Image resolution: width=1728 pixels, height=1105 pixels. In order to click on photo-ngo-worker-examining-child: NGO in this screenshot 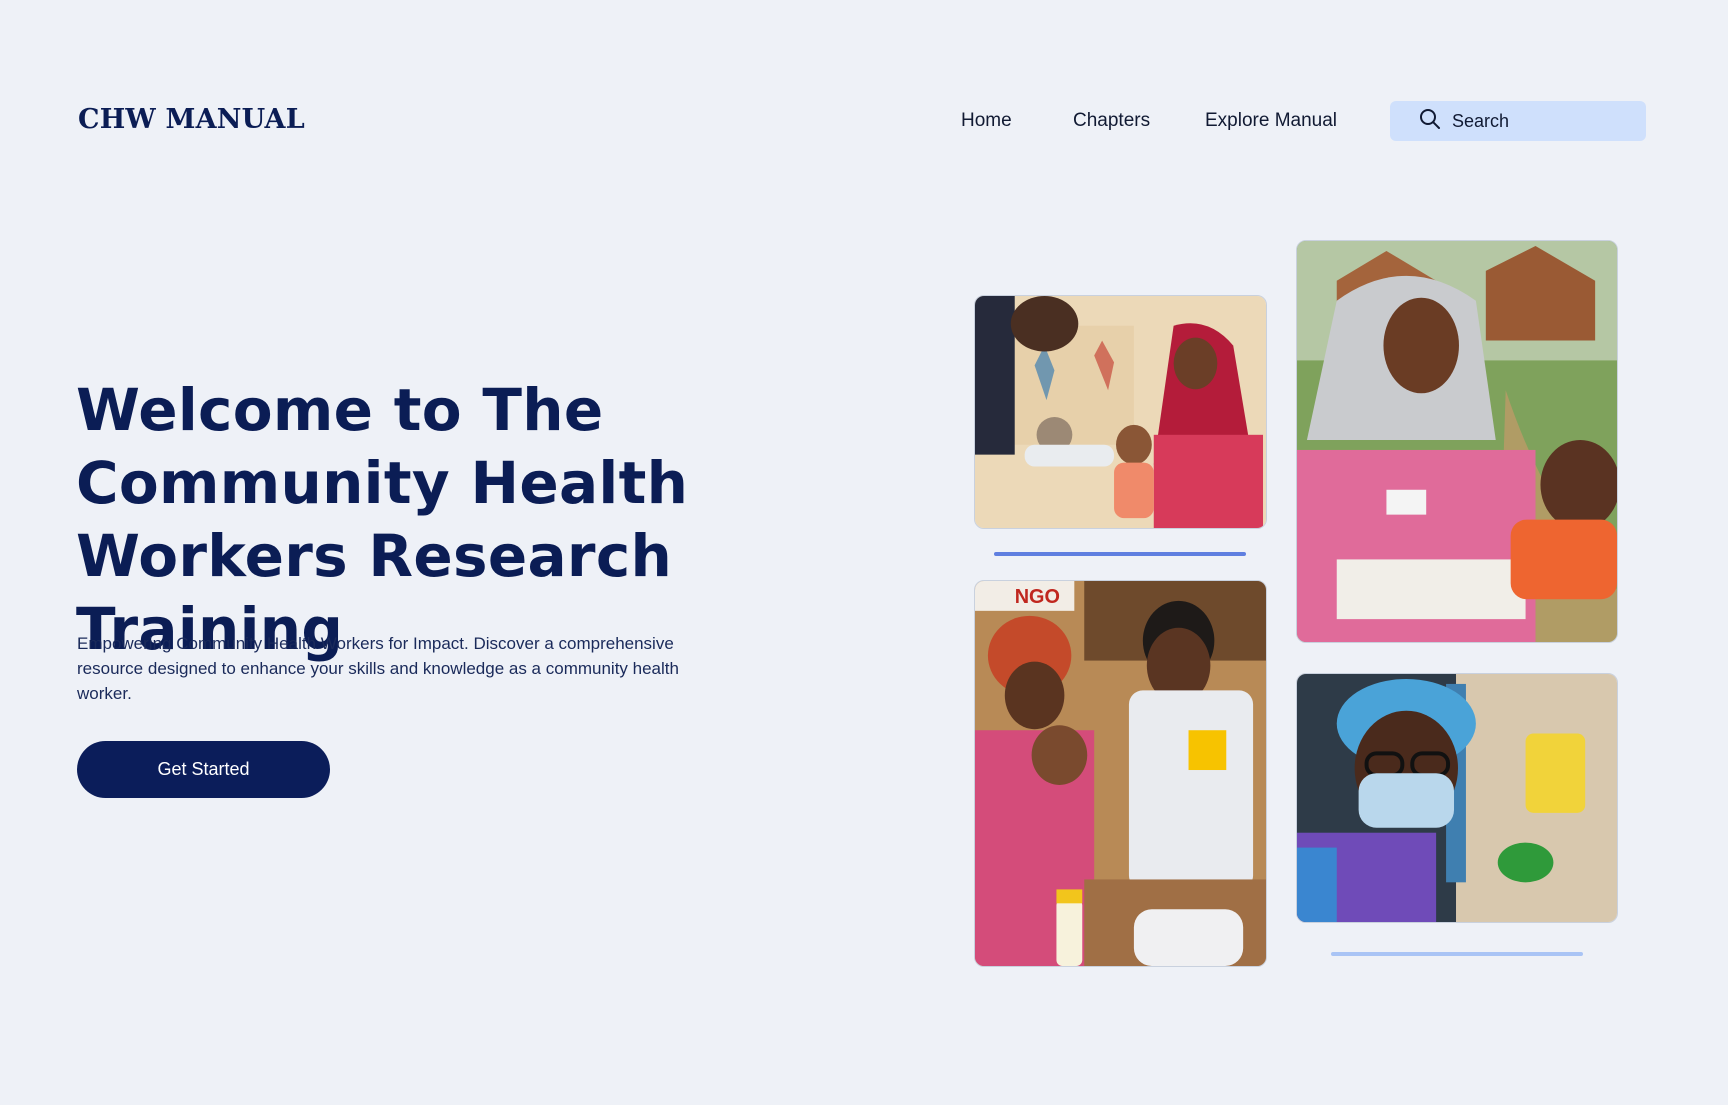, I will do `click(1120, 773)`.